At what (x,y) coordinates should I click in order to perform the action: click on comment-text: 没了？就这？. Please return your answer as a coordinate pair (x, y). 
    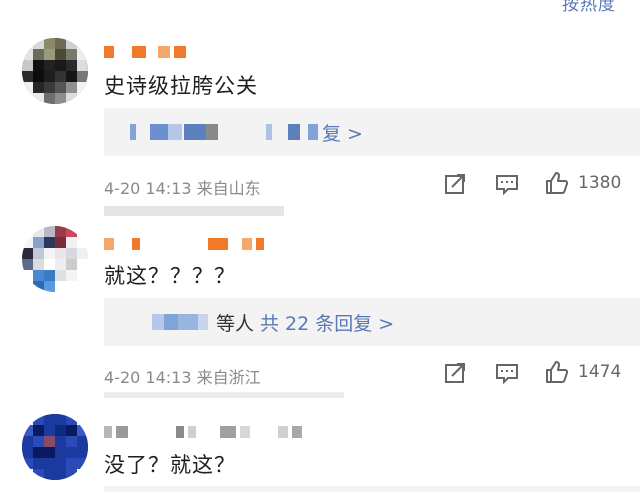
    Looking at the image, I should click on (170, 465).